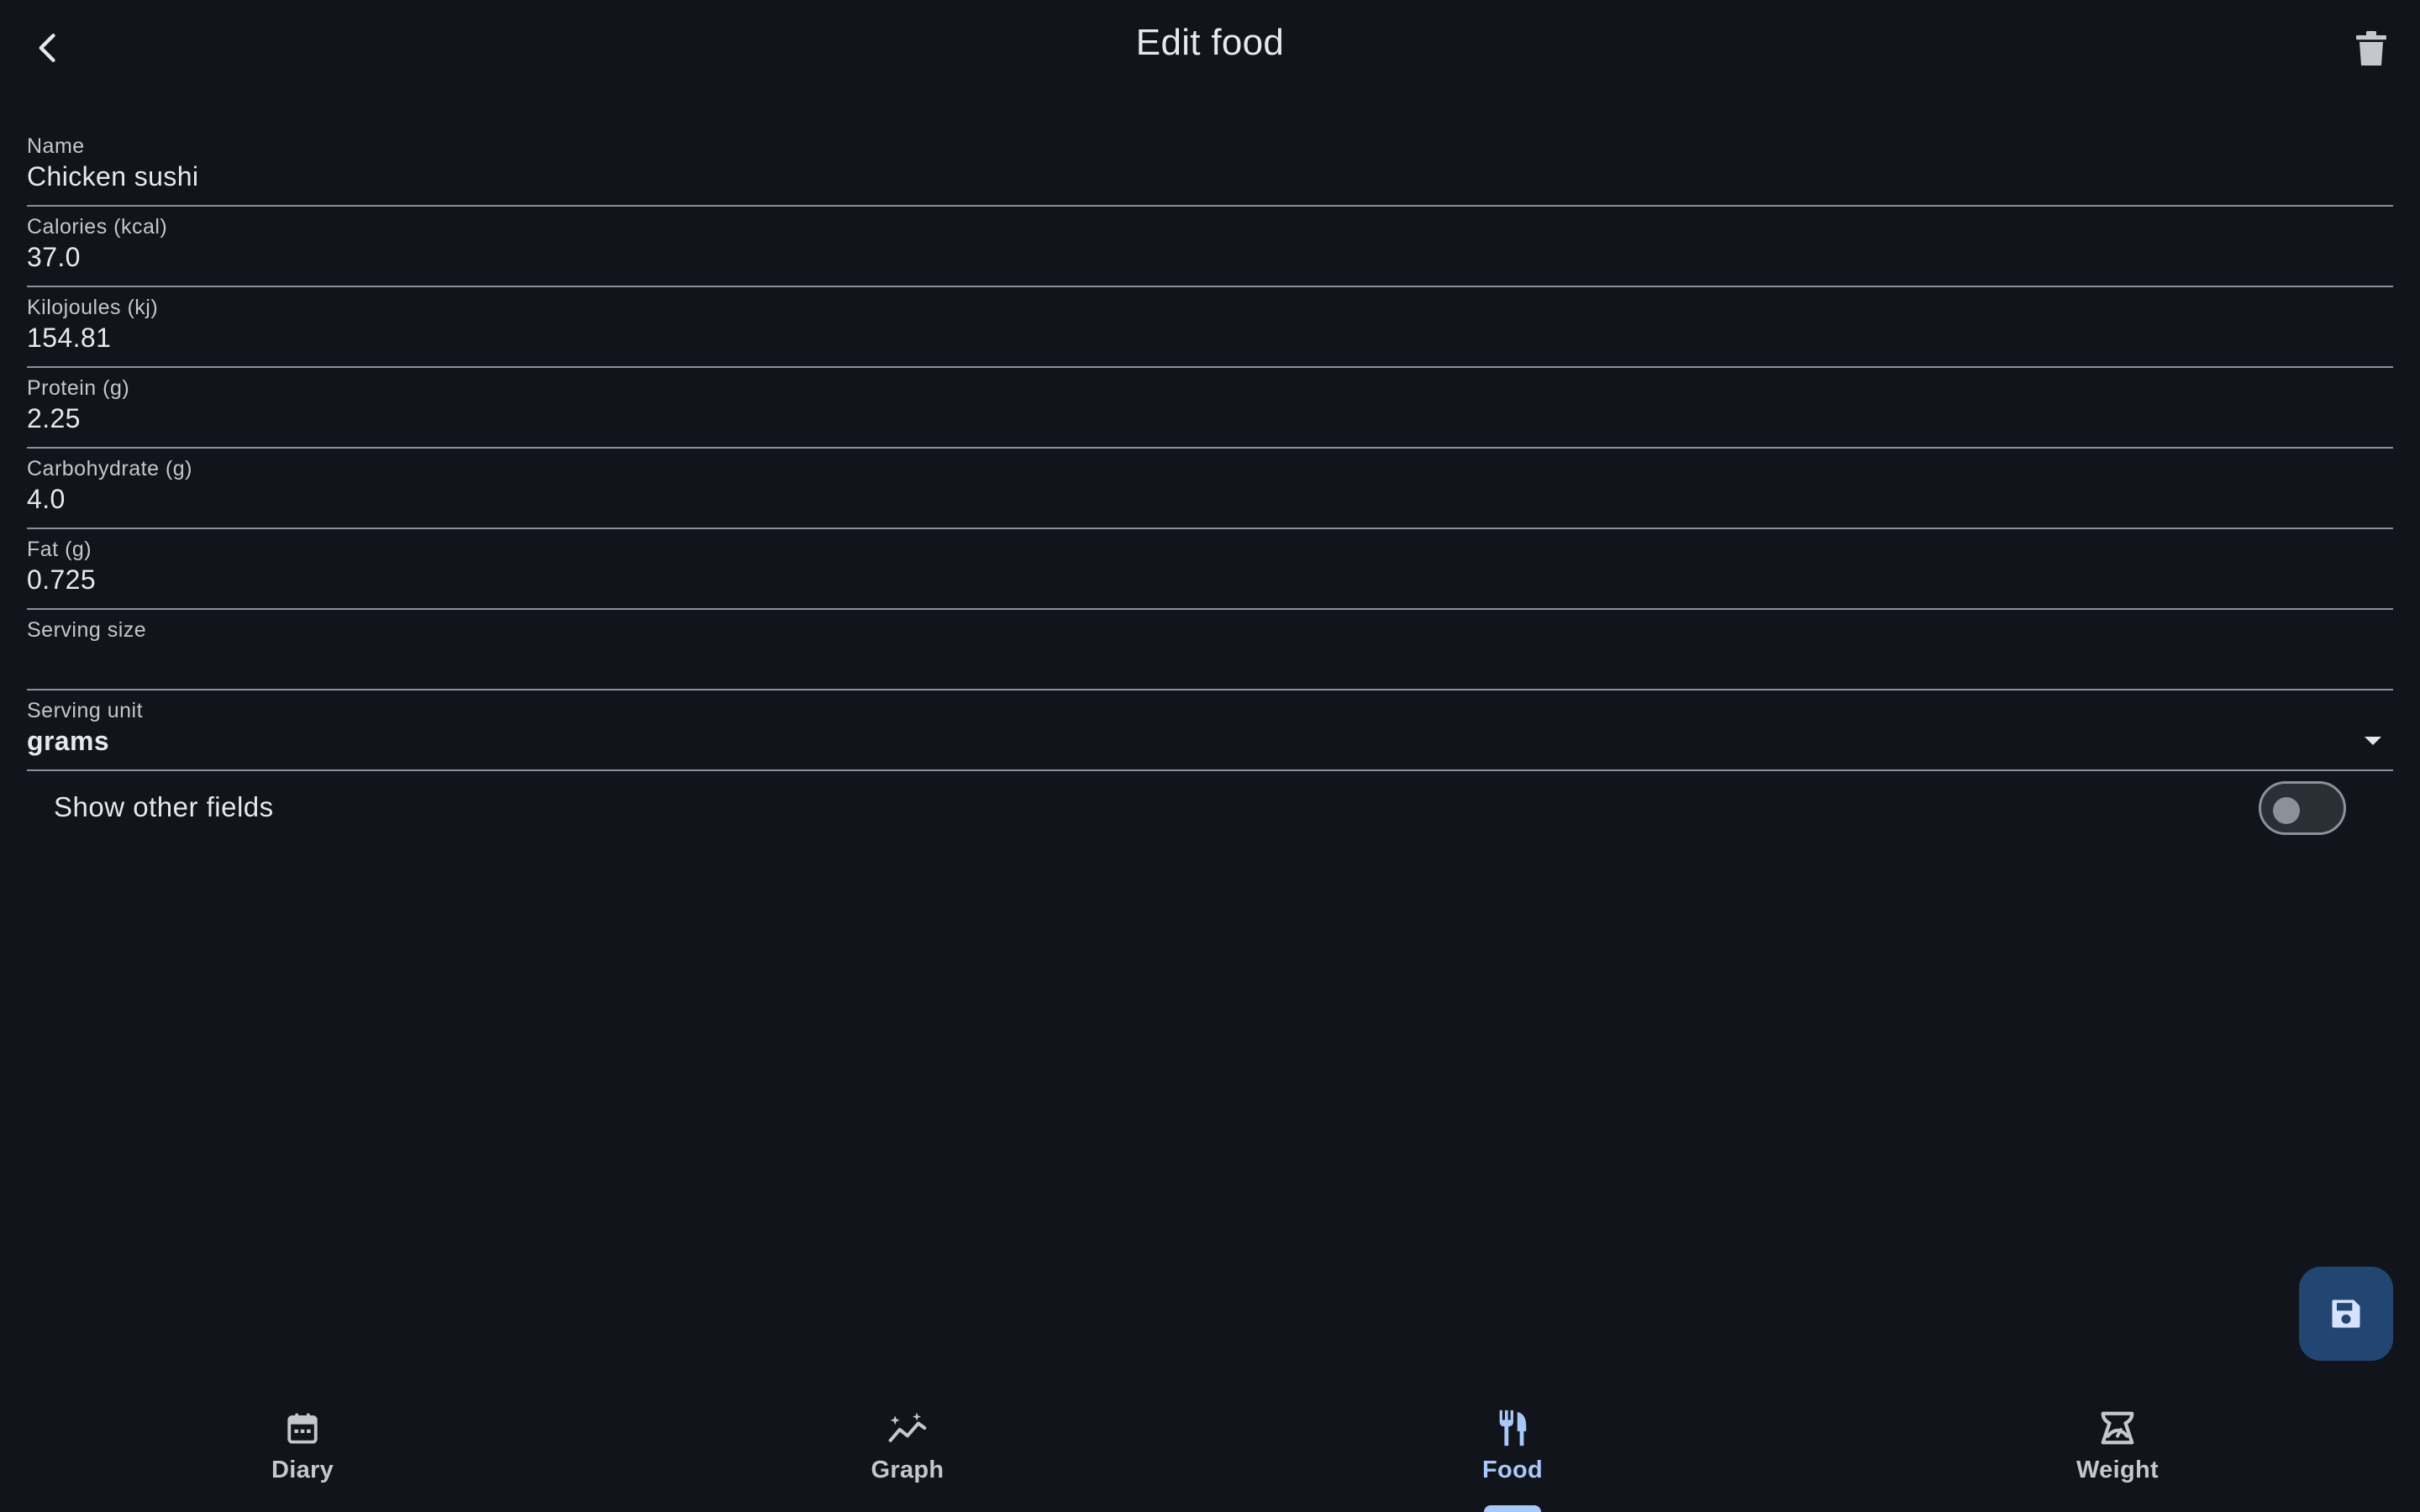  I want to click on save-icon, so click(2346, 1313).